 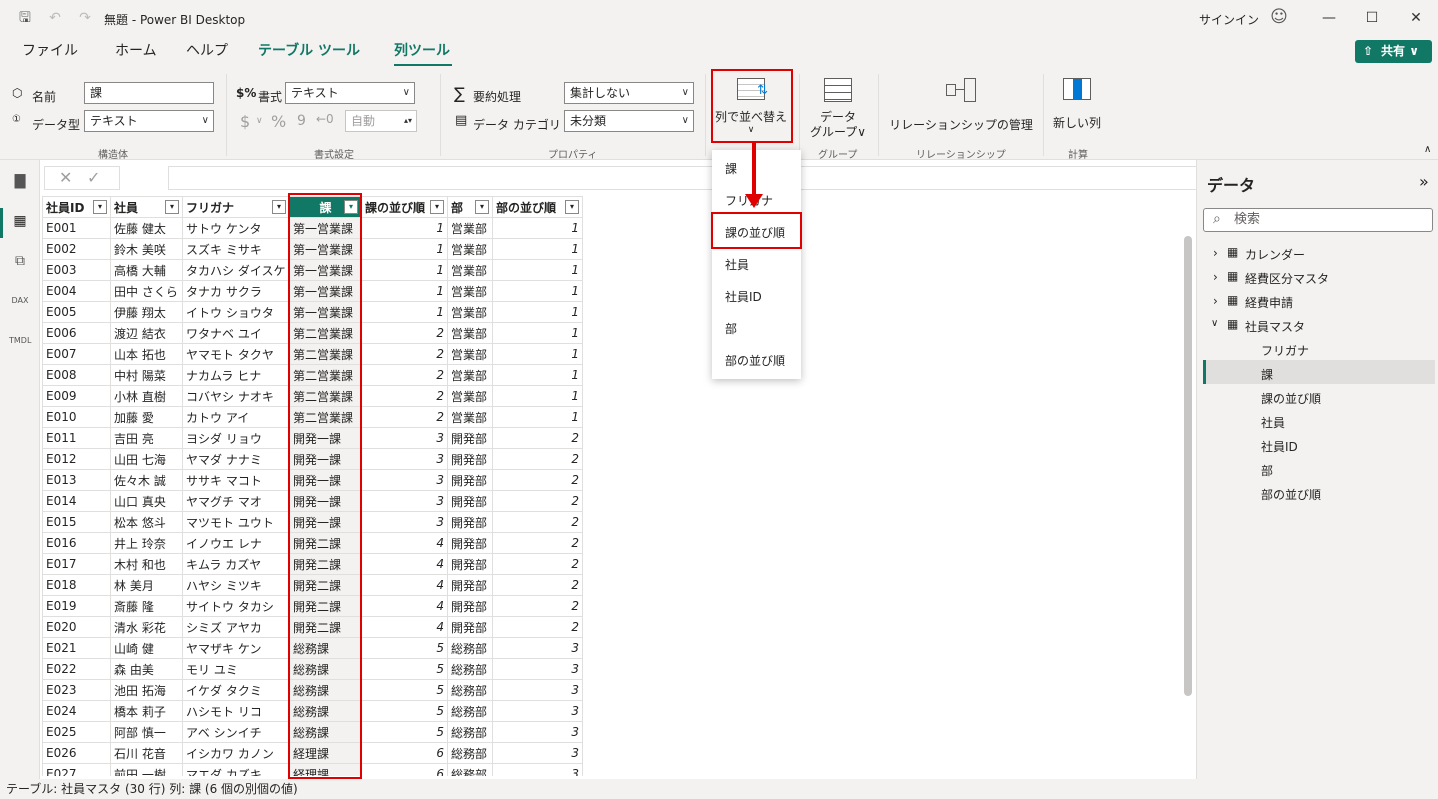 I want to click on tab-home: ホーム, so click(x=136, y=50).